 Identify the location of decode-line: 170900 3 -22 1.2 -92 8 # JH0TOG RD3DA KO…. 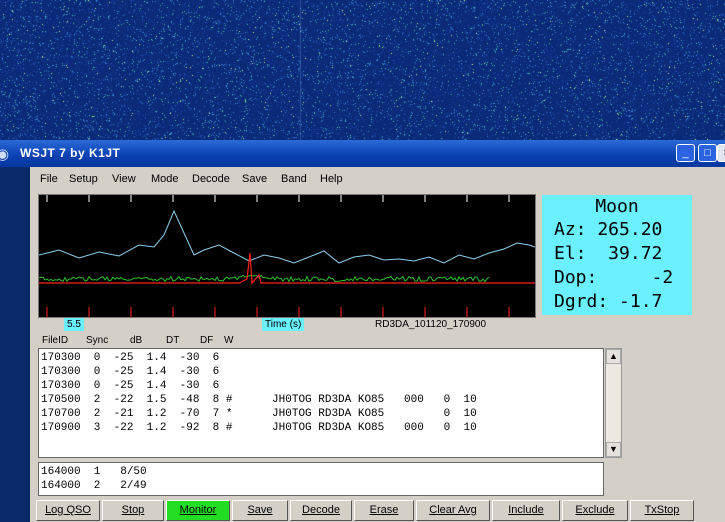
(259, 428).